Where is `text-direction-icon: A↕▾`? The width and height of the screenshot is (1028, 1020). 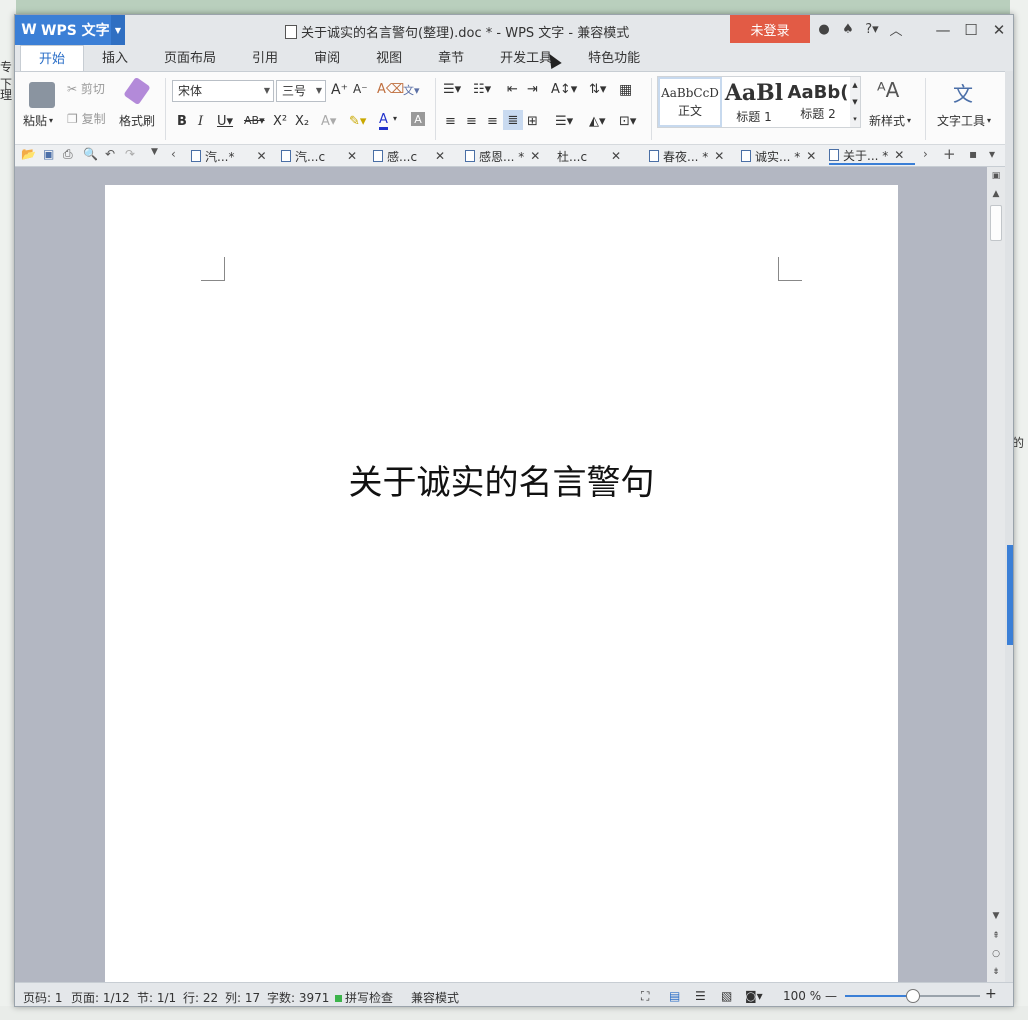
text-direction-icon: A↕▾ is located at coordinates (564, 89).